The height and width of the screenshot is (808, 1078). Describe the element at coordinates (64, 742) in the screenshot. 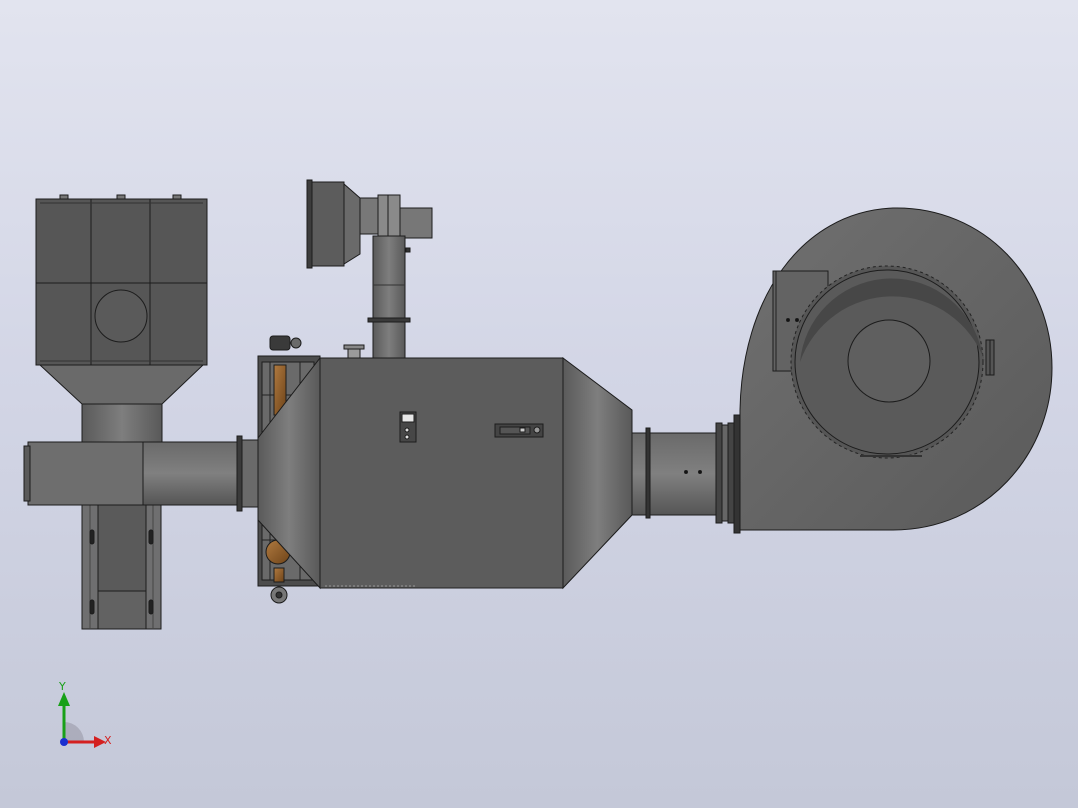

I see `triad-z-axis` at that location.